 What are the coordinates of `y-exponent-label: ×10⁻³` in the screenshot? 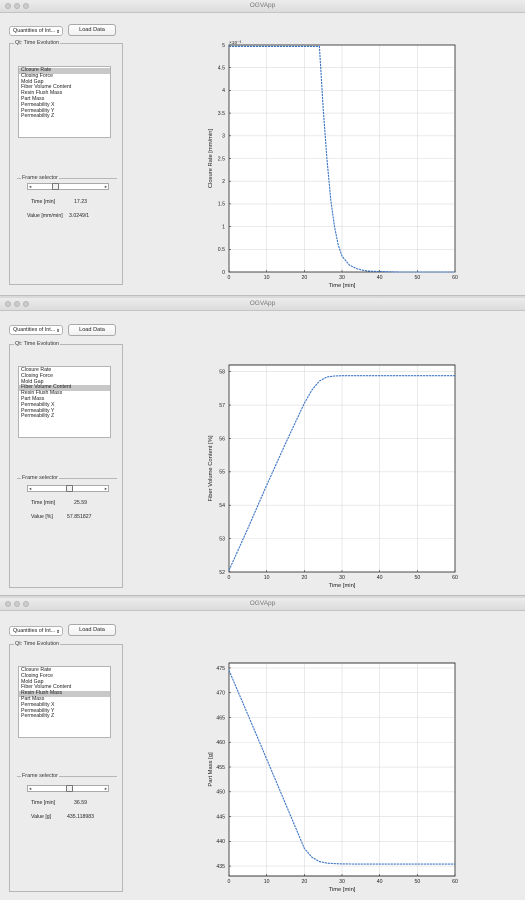 It's located at (235, 43).